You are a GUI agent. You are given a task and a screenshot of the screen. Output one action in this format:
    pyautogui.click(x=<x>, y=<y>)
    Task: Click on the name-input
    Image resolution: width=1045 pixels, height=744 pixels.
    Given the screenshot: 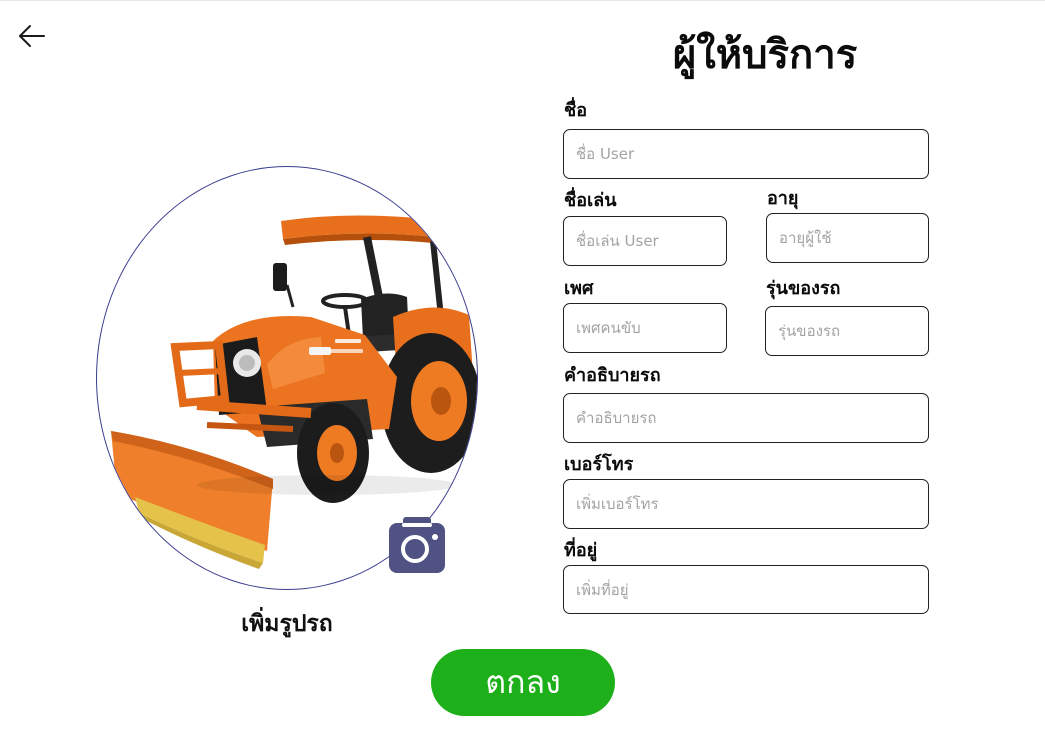 What is the action you would take?
    pyautogui.click(x=746, y=154)
    